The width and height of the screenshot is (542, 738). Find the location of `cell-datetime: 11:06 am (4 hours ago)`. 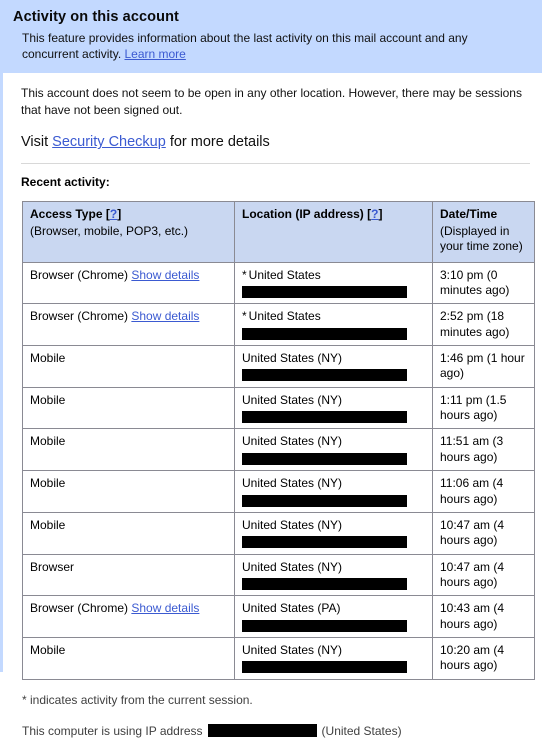

cell-datetime: 11:06 am (4 hours ago) is located at coordinates (483, 491).